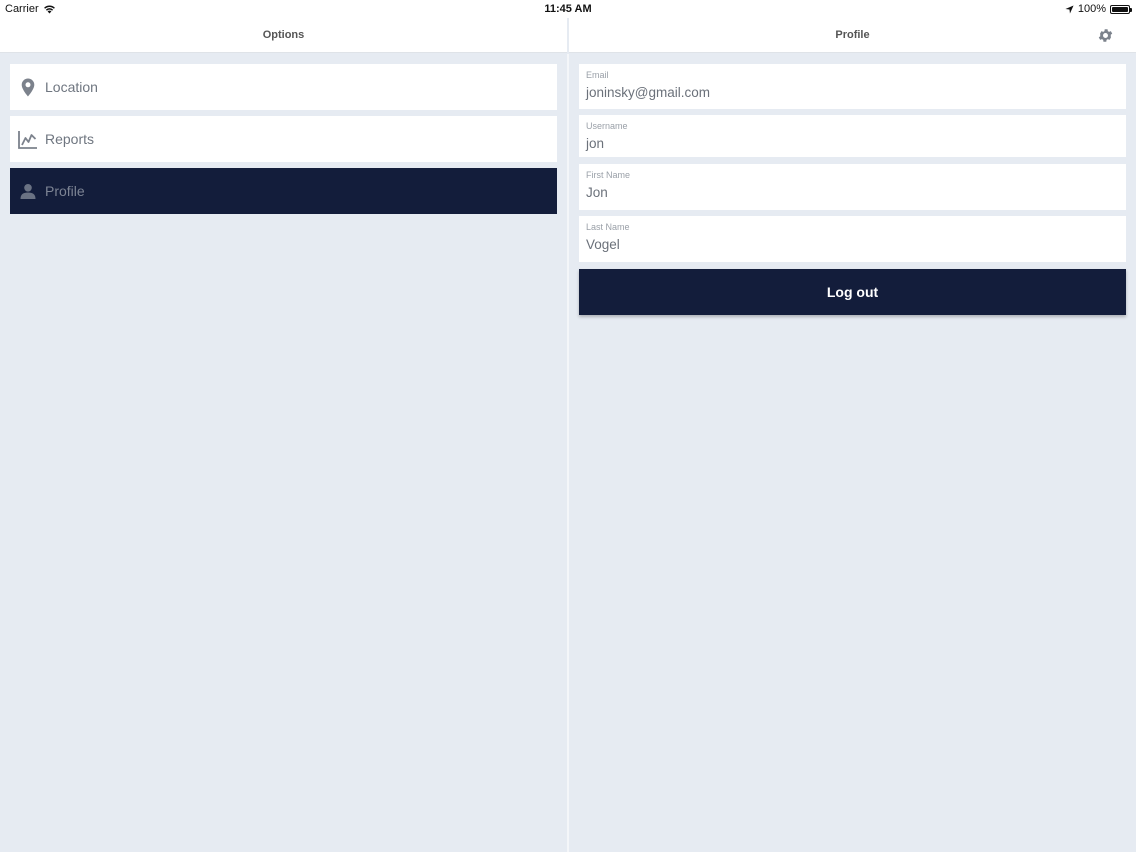 The image size is (1136, 852). I want to click on profile-nav-bar: Profile, so click(852, 35).